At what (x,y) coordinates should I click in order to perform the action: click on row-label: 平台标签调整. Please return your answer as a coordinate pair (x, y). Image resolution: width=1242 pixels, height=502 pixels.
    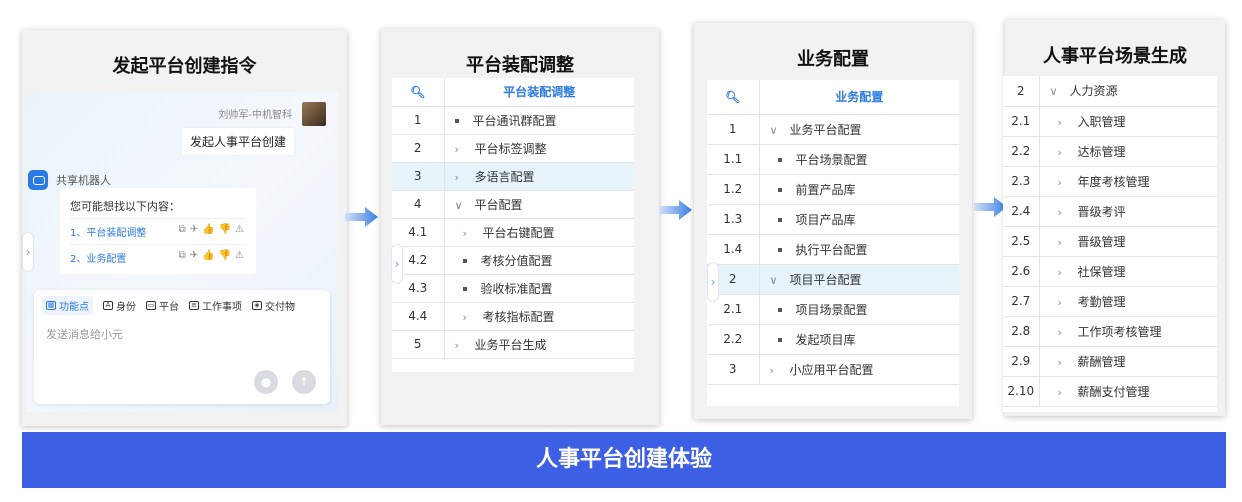
    Looking at the image, I should click on (510, 148).